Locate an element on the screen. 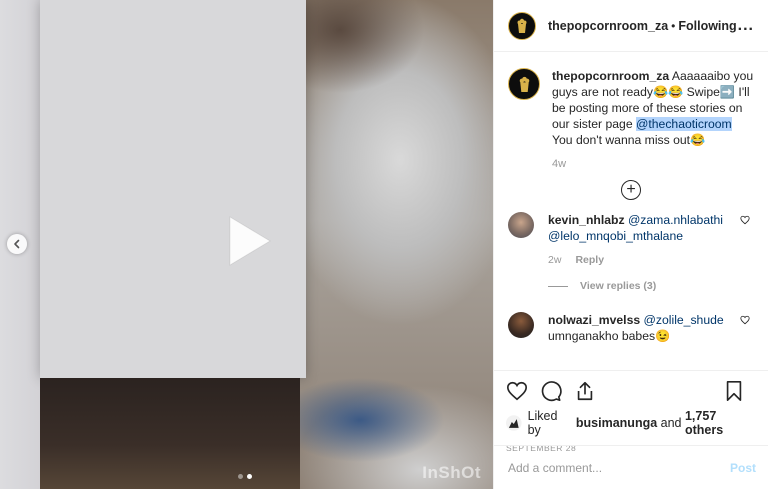  comment-meta: 2w Reply is located at coordinates (651, 260).